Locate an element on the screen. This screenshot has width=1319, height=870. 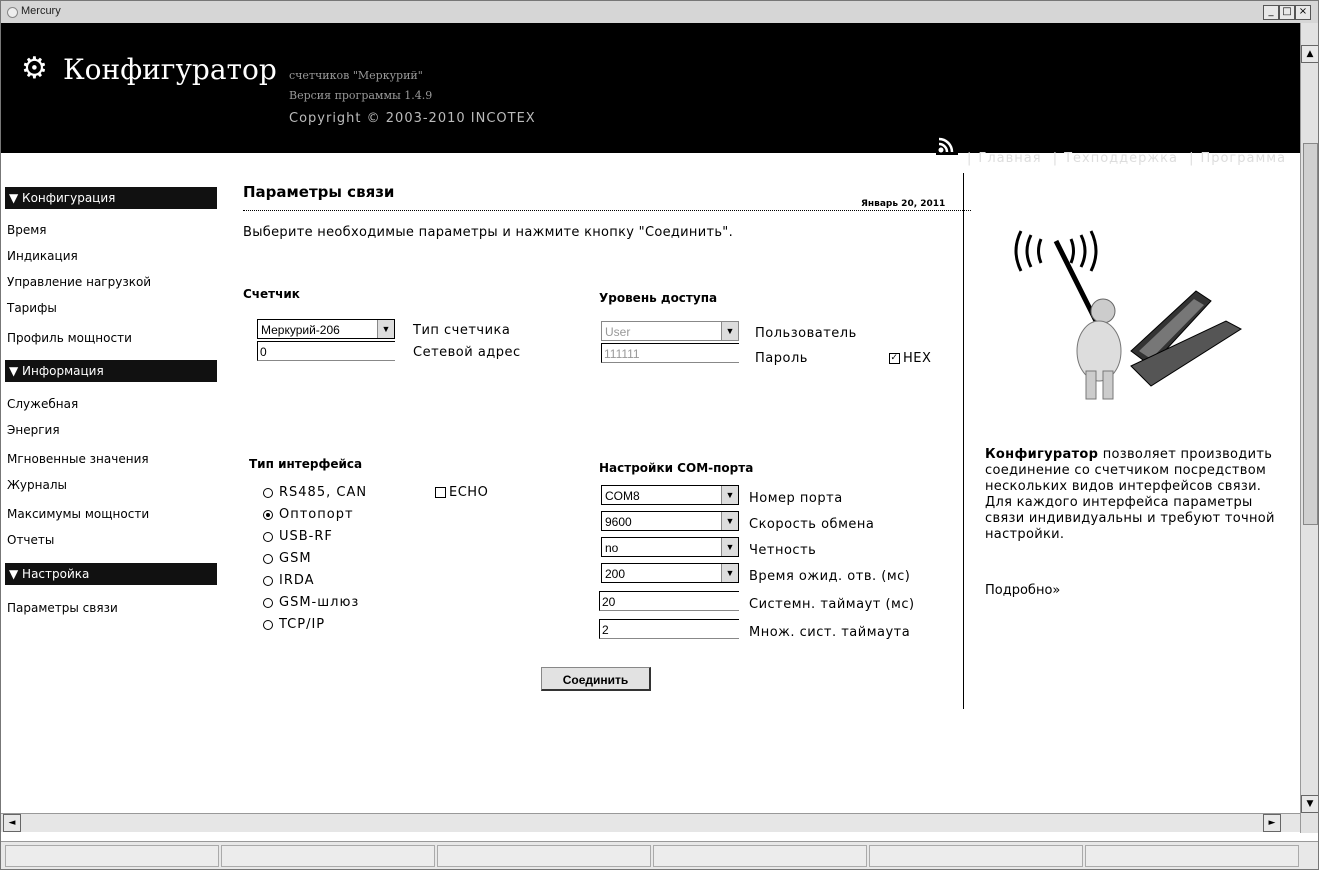
page-title: Параметры связи is located at coordinates (319, 192).